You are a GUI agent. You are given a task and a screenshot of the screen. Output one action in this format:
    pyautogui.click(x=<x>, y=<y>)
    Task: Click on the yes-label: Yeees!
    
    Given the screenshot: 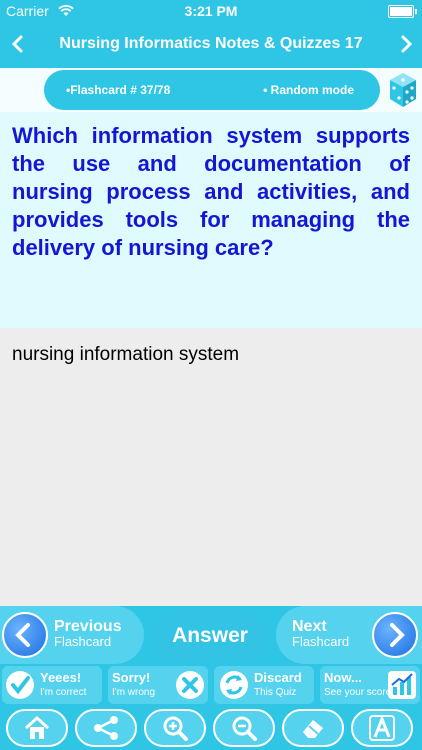 What is the action you would take?
    pyautogui.click(x=61, y=677)
    